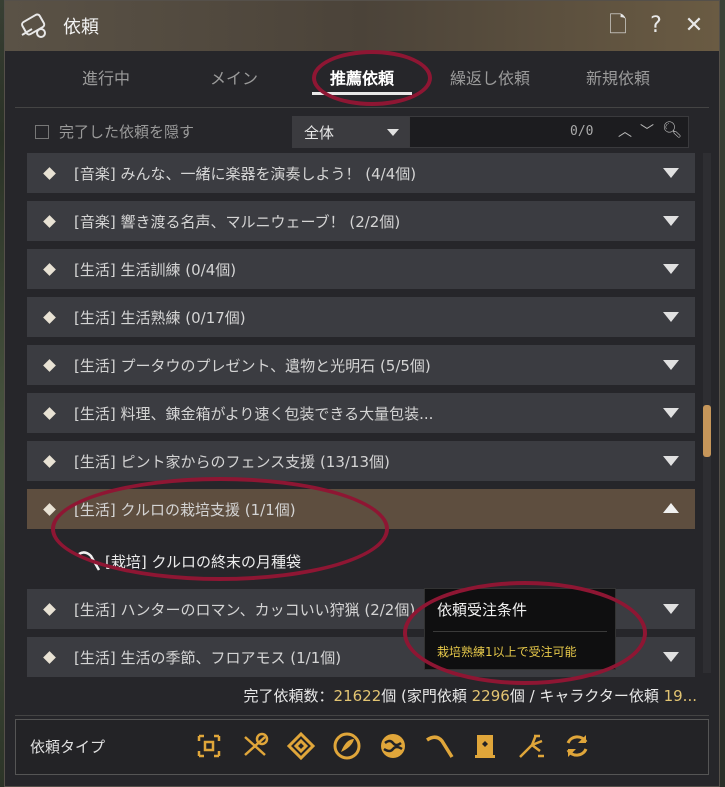 This screenshot has width=725, height=787. I want to click on quest-title: [音楽] みんな、一緒に楽器を演奏しよう！ (4/4個), so click(245, 173).